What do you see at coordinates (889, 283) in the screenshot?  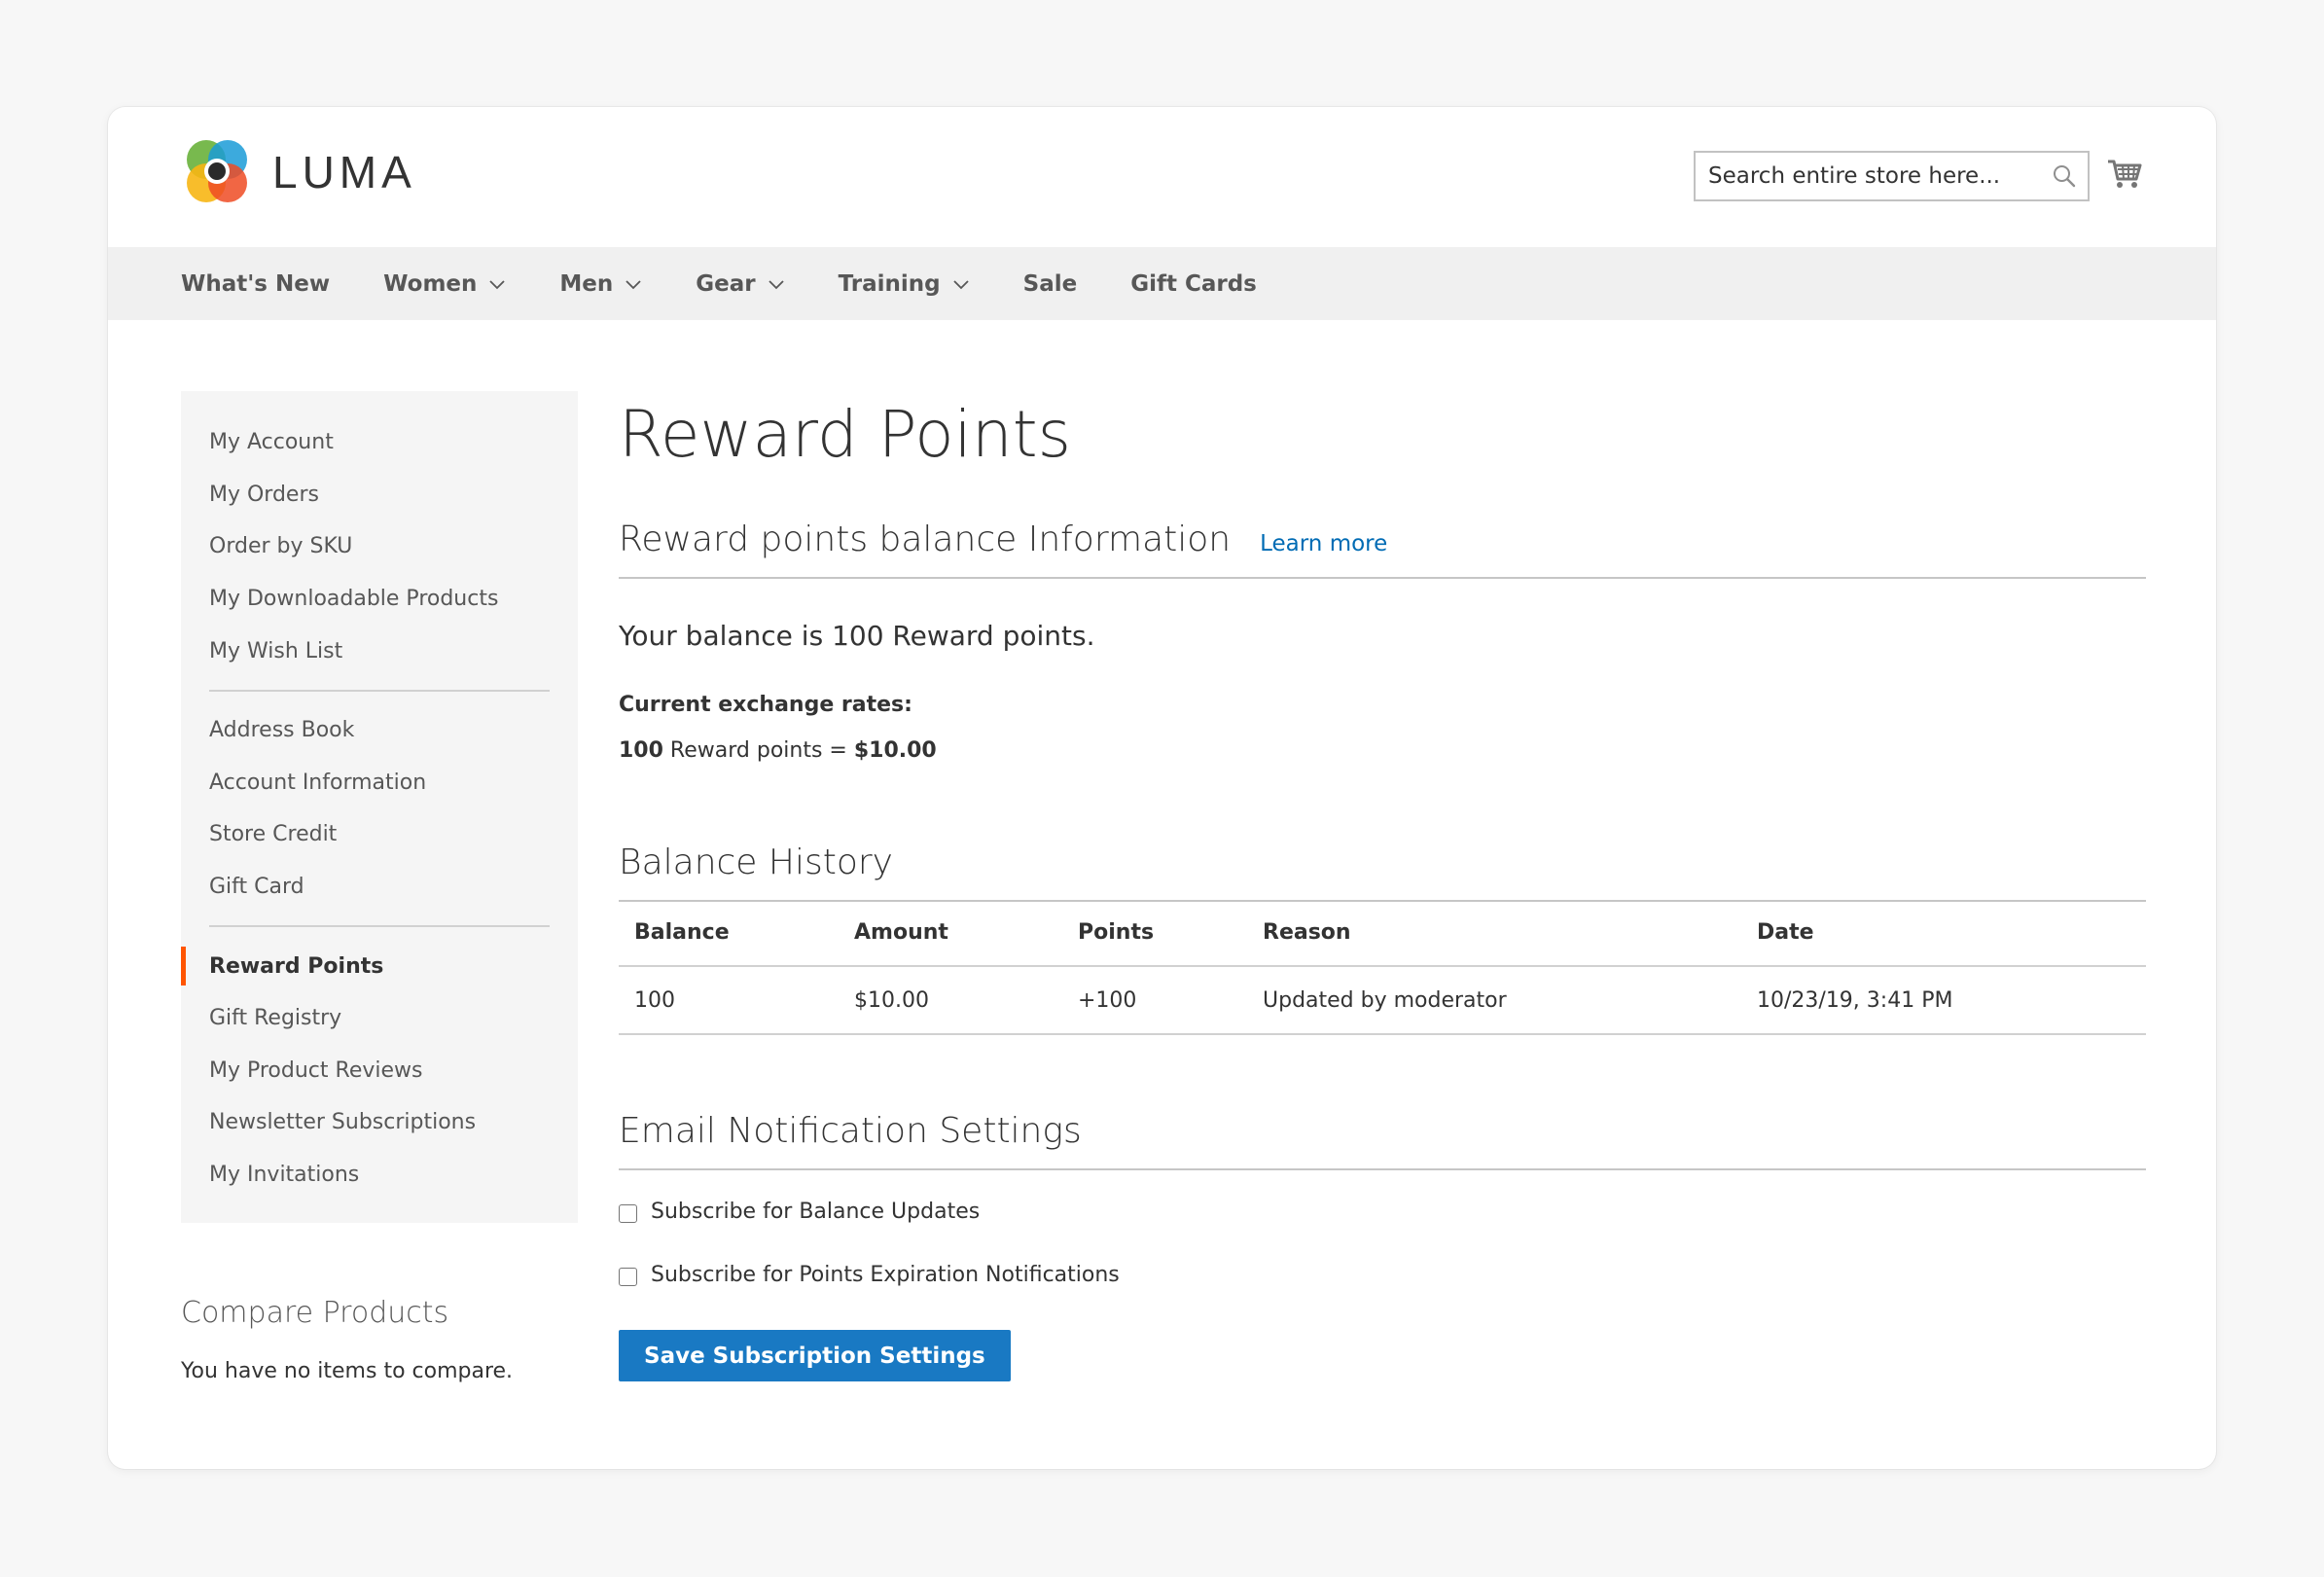 I see `nav-item-label: Training` at bounding box center [889, 283].